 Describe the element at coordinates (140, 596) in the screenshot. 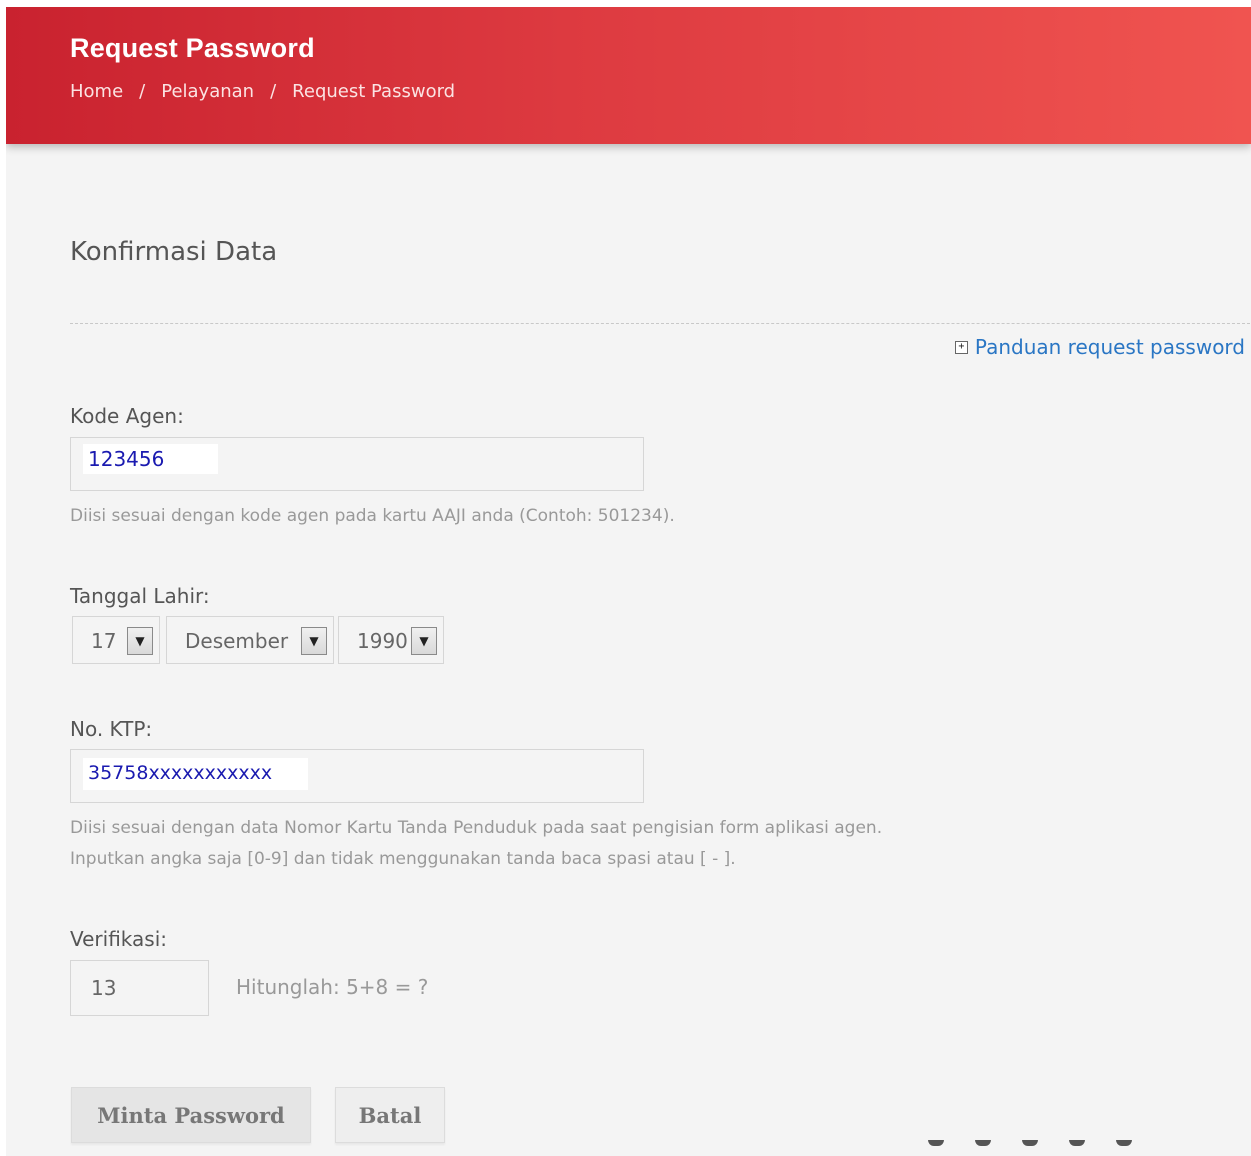

I see `tanggal-lahir-label: Tanggal Lahir:` at that location.